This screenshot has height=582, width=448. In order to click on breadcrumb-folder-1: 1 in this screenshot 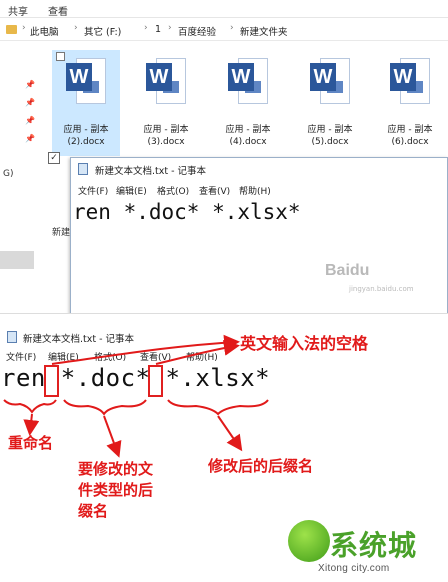, I will do `click(158, 29)`.